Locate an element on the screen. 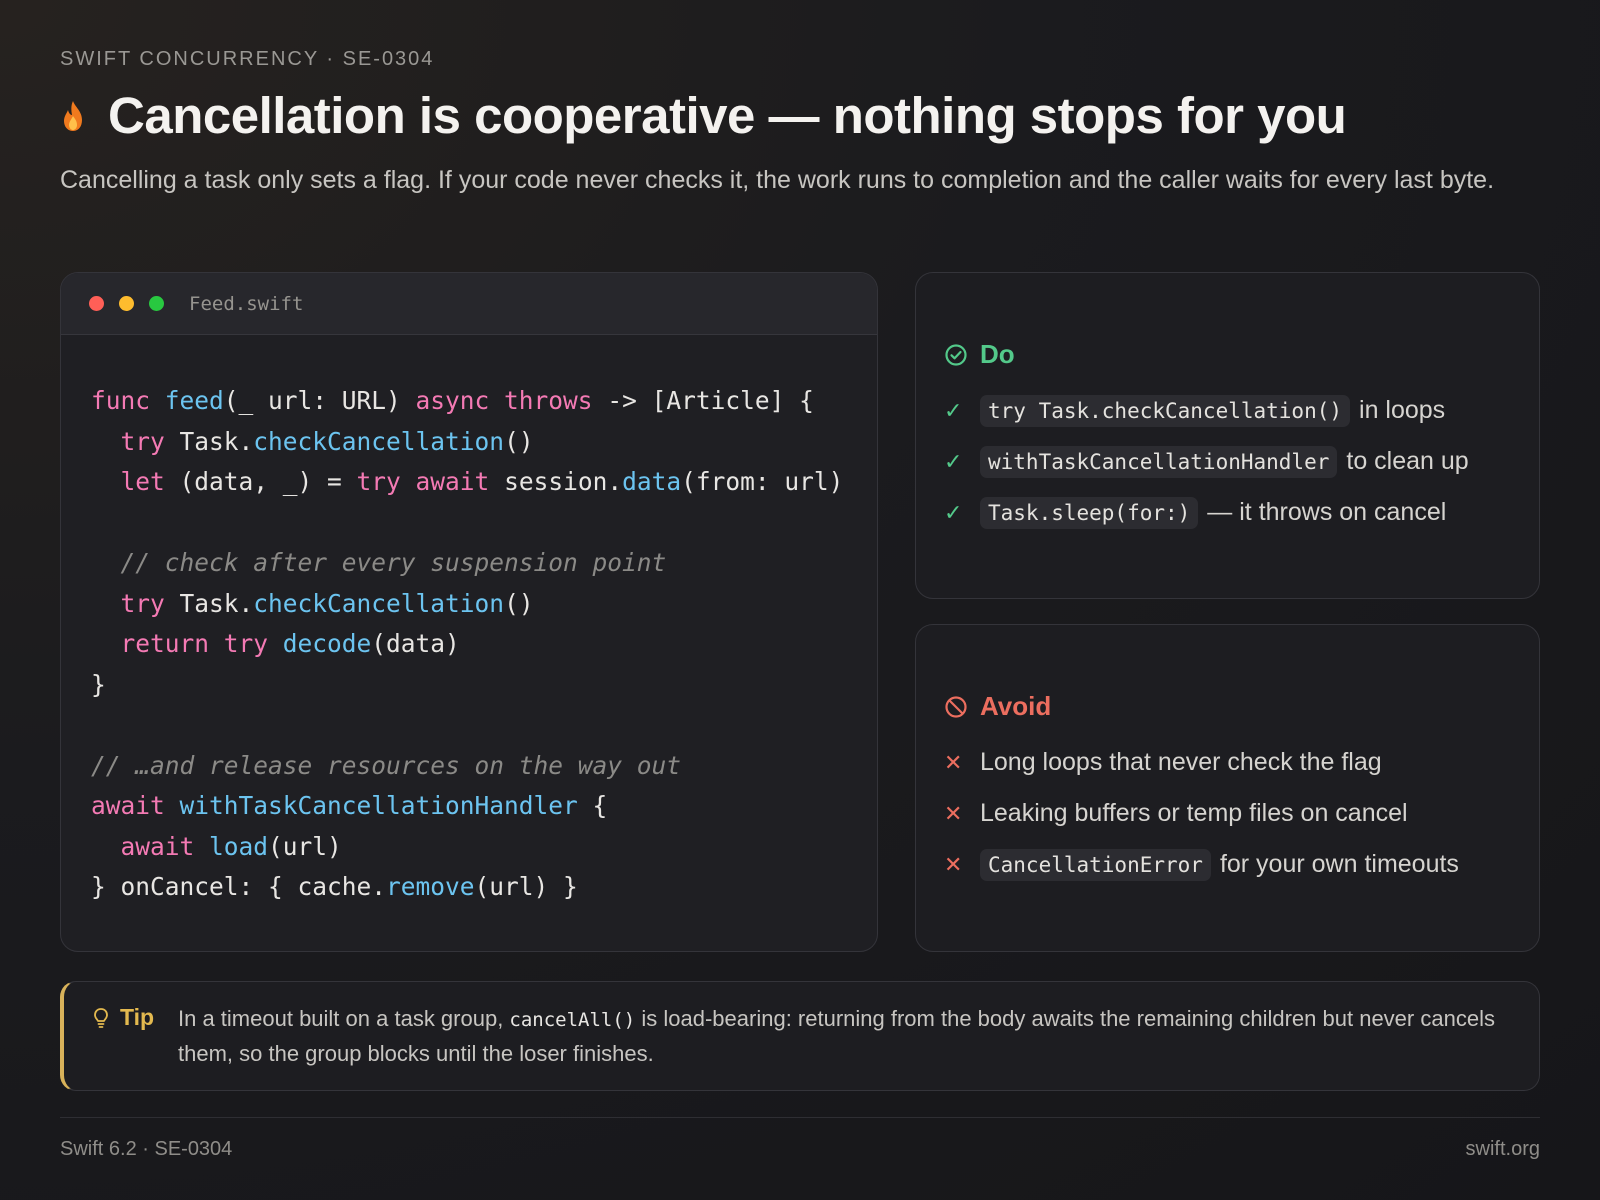  code-token: Task. is located at coordinates (216, 441).